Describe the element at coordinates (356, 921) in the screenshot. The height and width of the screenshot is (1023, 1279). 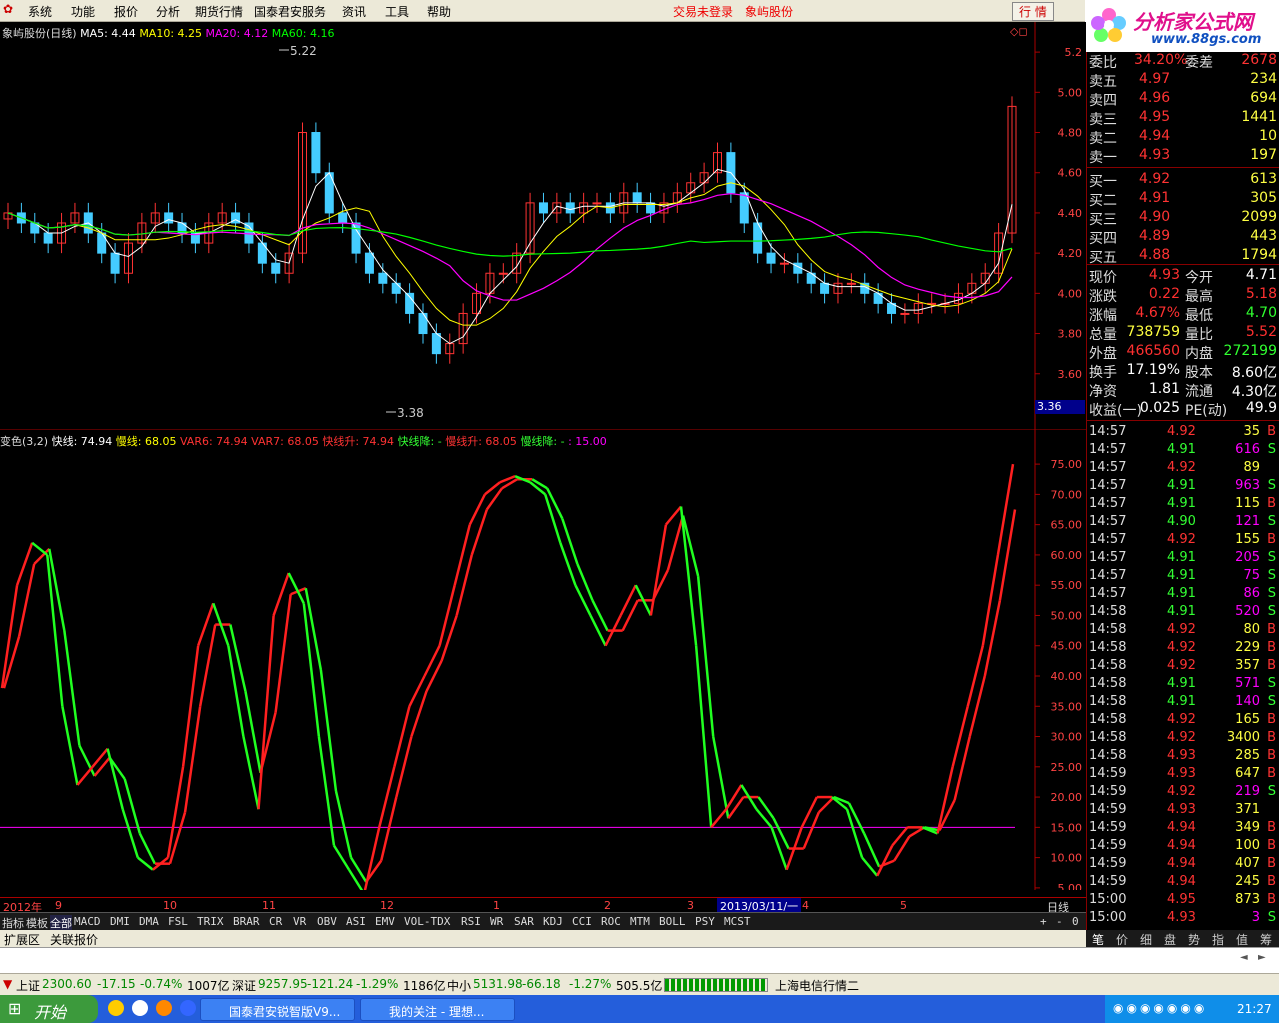
I see `tab-asi: ASI` at that location.